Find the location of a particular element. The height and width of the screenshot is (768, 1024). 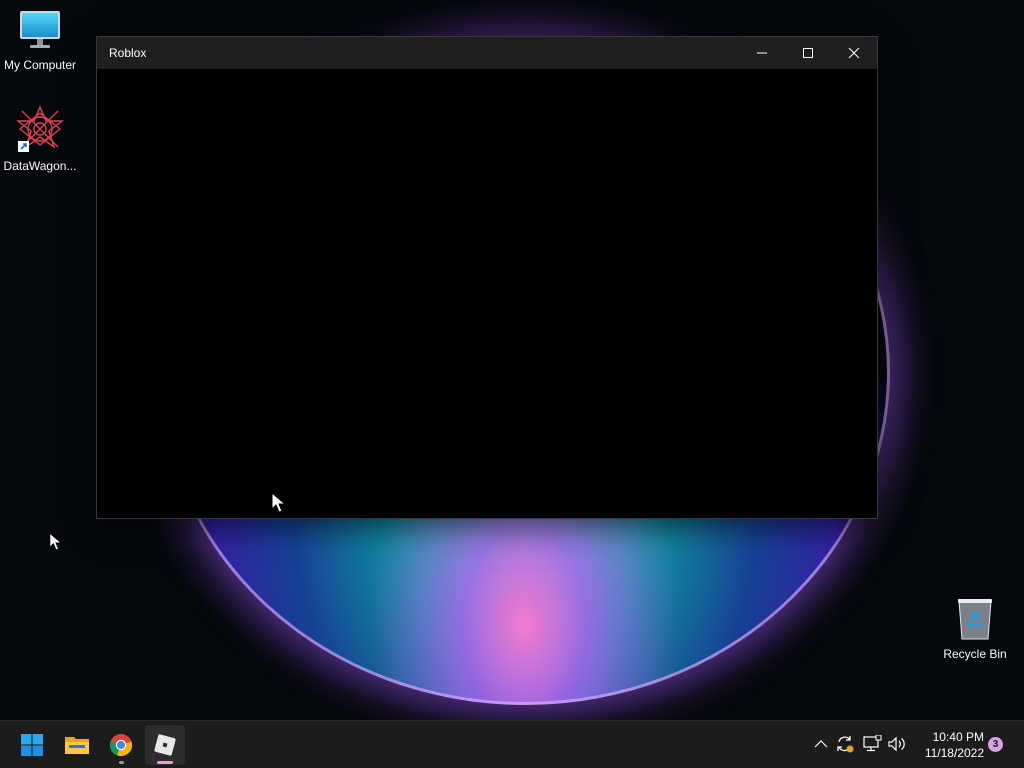

start-button is located at coordinates (32, 745).